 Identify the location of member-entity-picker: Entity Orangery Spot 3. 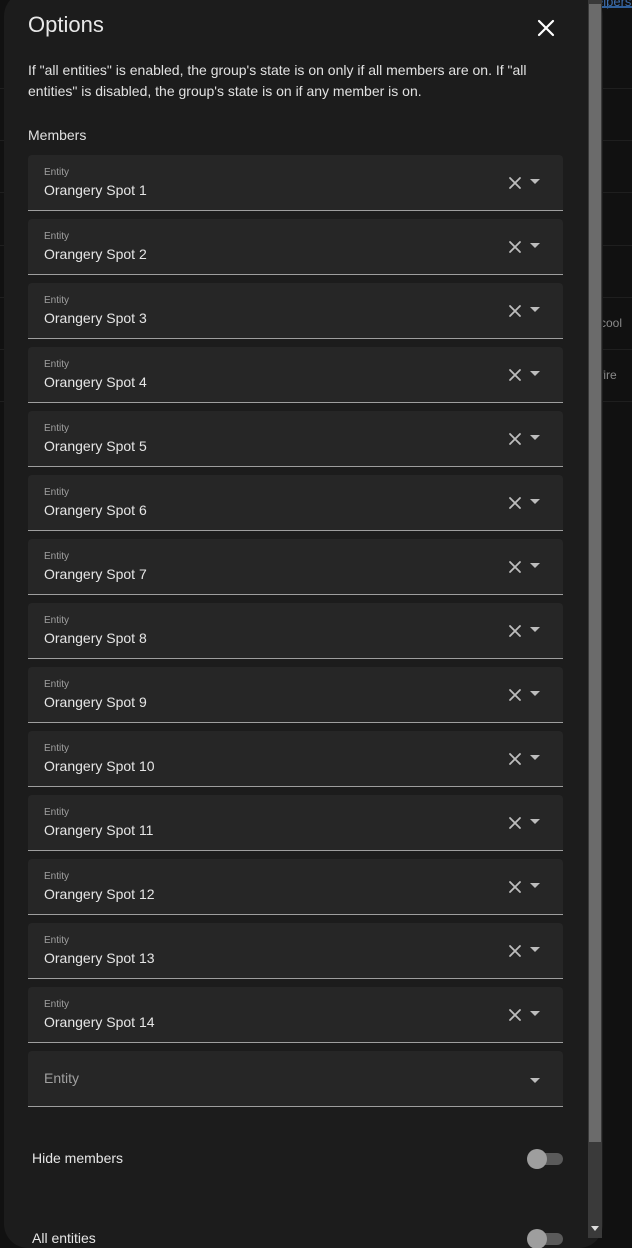
(295, 311).